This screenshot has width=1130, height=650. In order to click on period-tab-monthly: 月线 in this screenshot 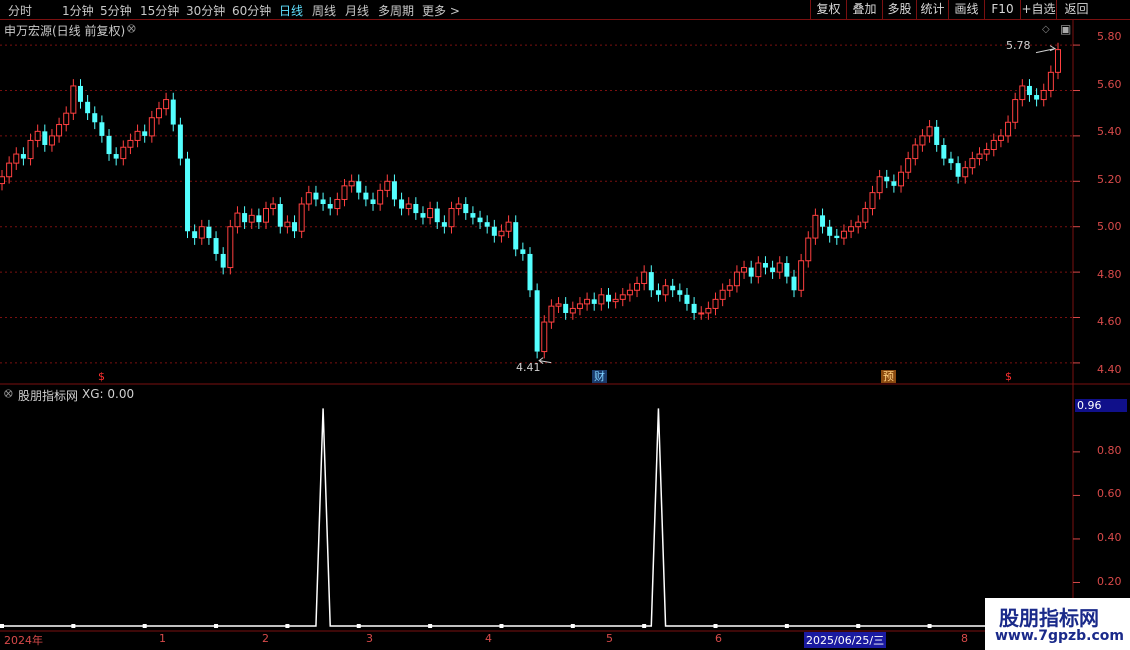, I will do `click(357, 10)`.